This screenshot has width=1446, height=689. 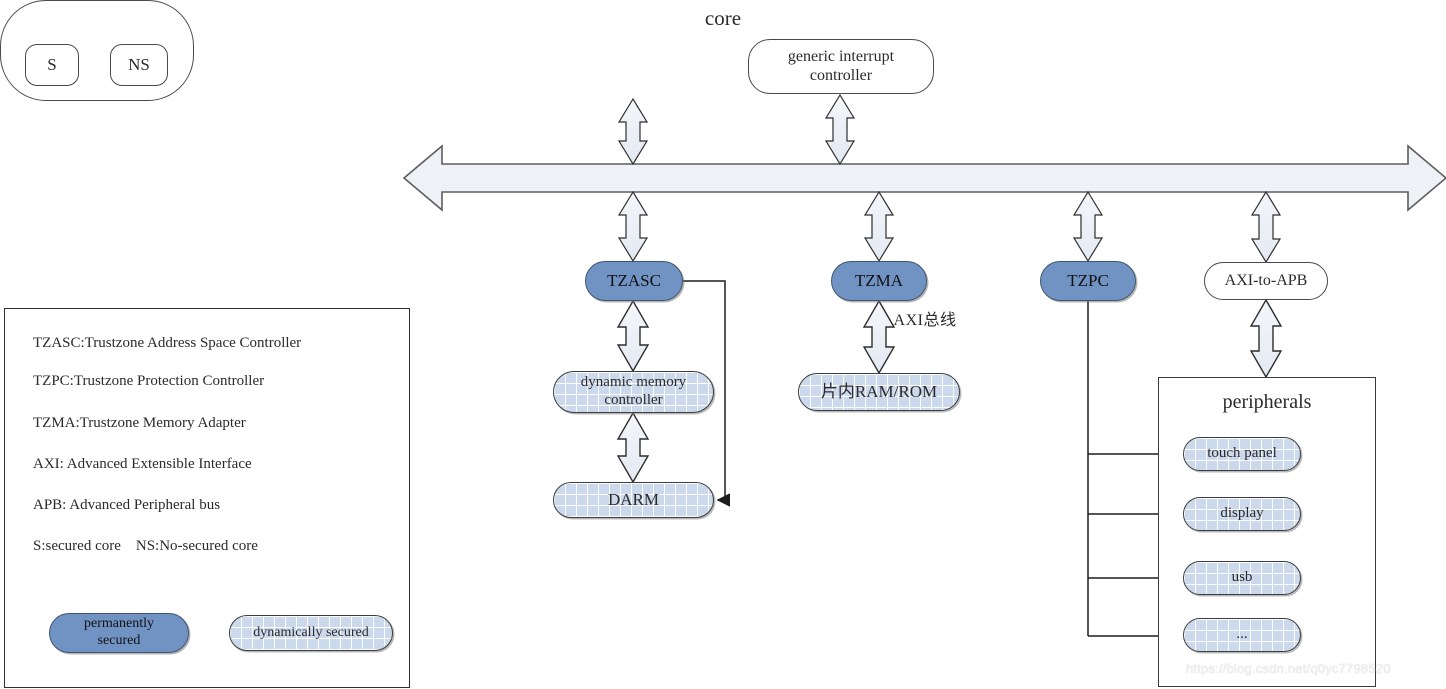 I want to click on gic-label: generic interrupt controller, so click(x=841, y=67).